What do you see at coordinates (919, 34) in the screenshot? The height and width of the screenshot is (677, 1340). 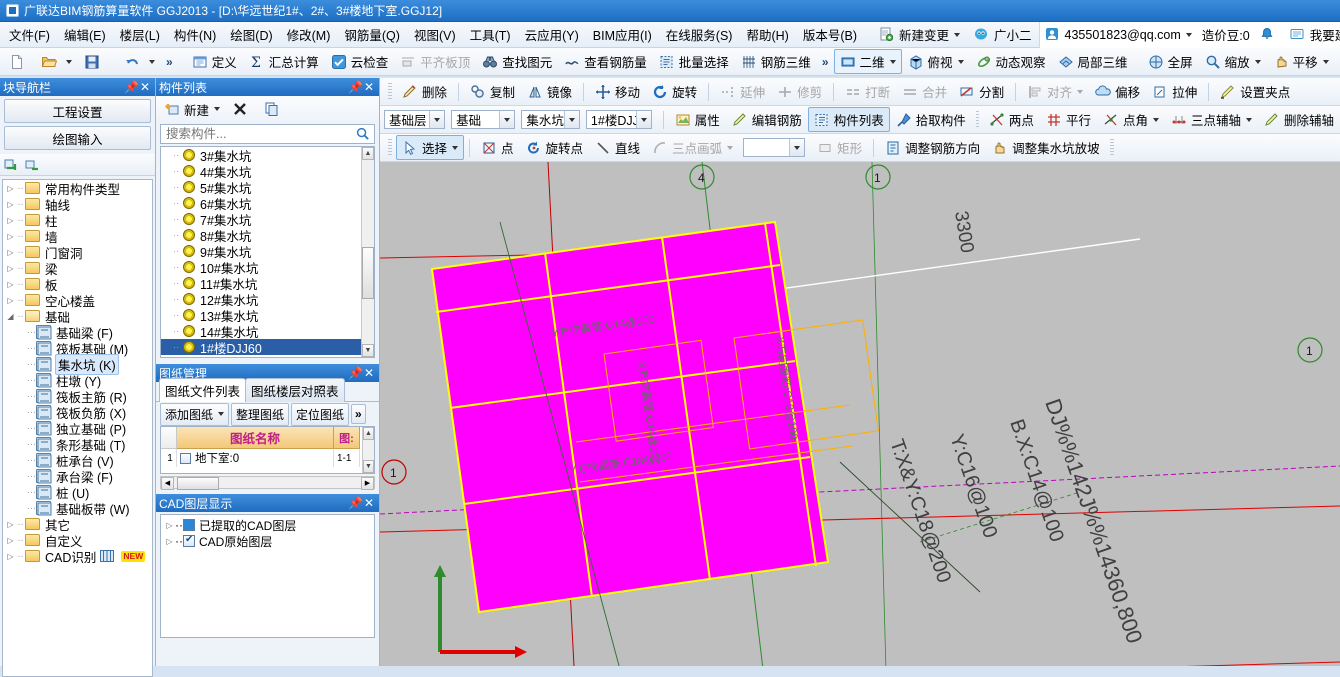 I see `menu-new-change: 新建变更` at bounding box center [919, 34].